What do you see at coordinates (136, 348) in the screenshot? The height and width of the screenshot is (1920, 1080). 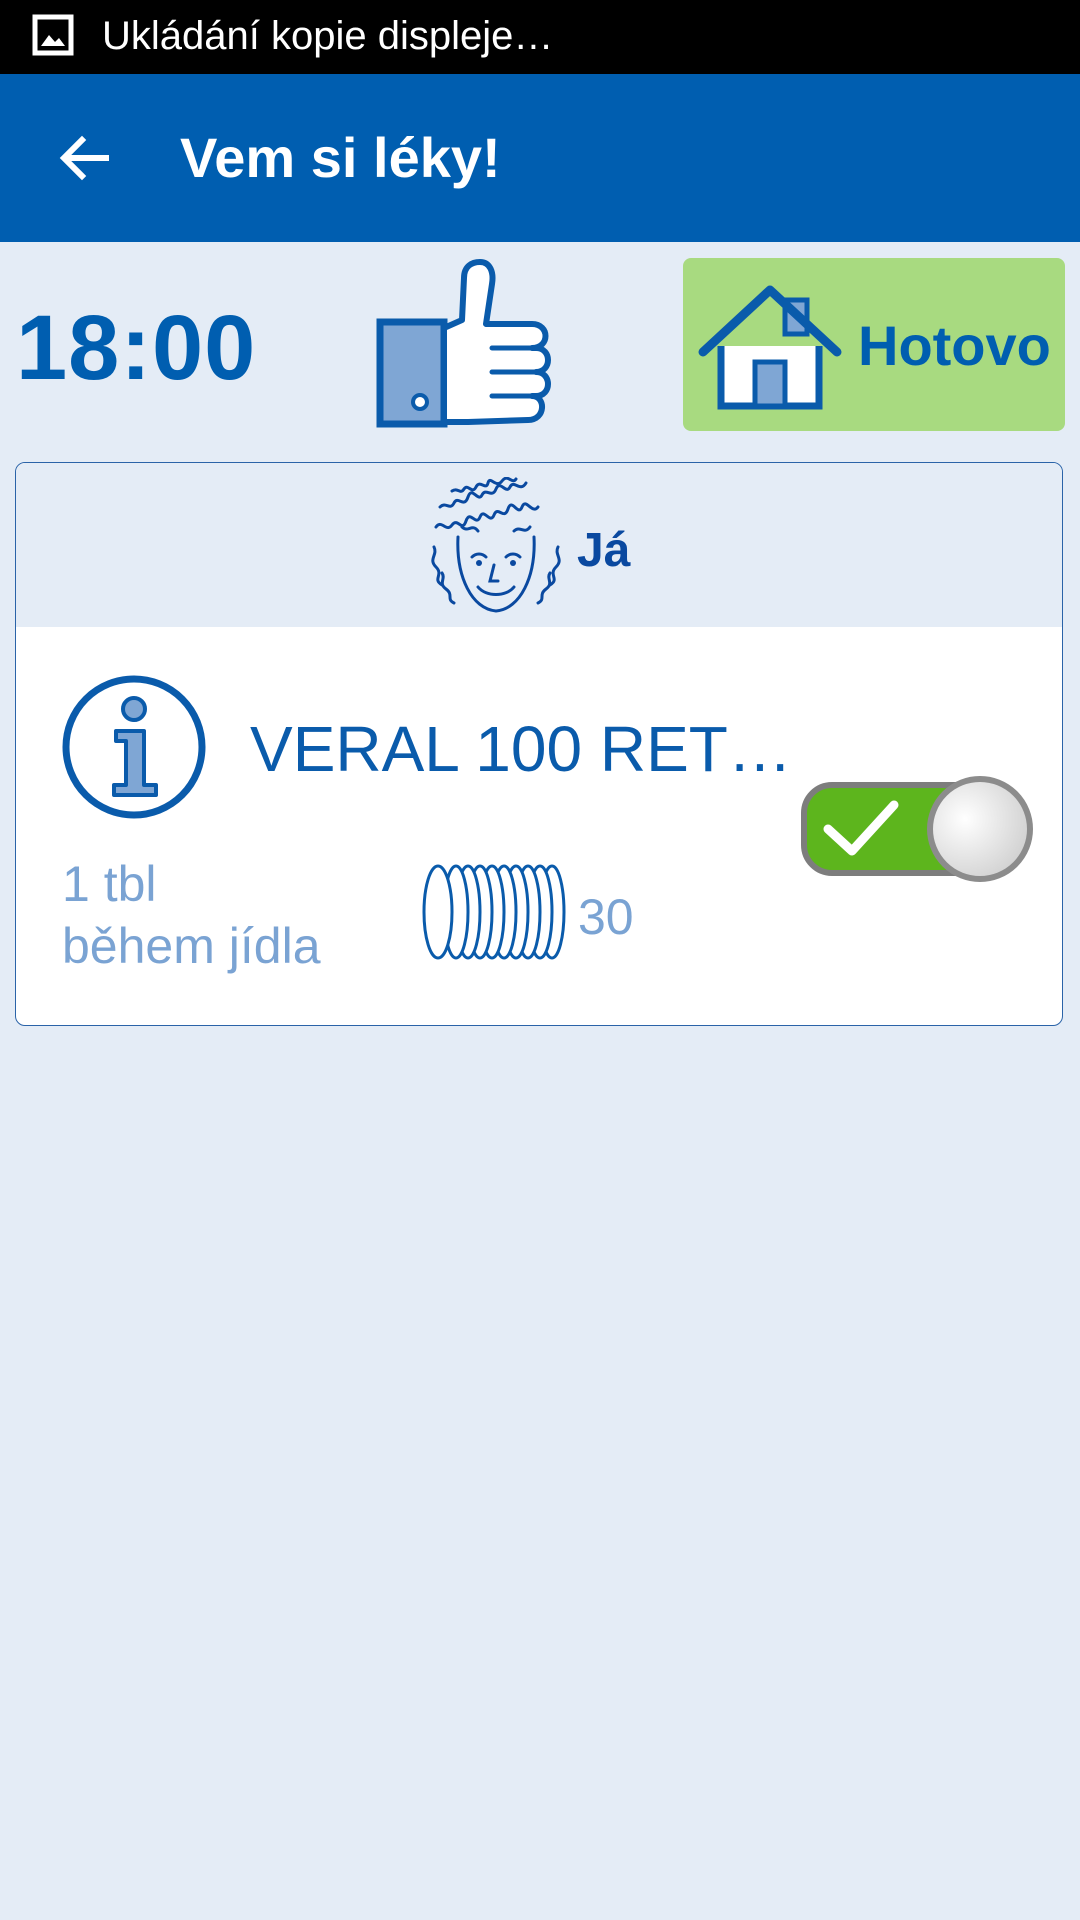 I see `dose-time: 18:00` at bounding box center [136, 348].